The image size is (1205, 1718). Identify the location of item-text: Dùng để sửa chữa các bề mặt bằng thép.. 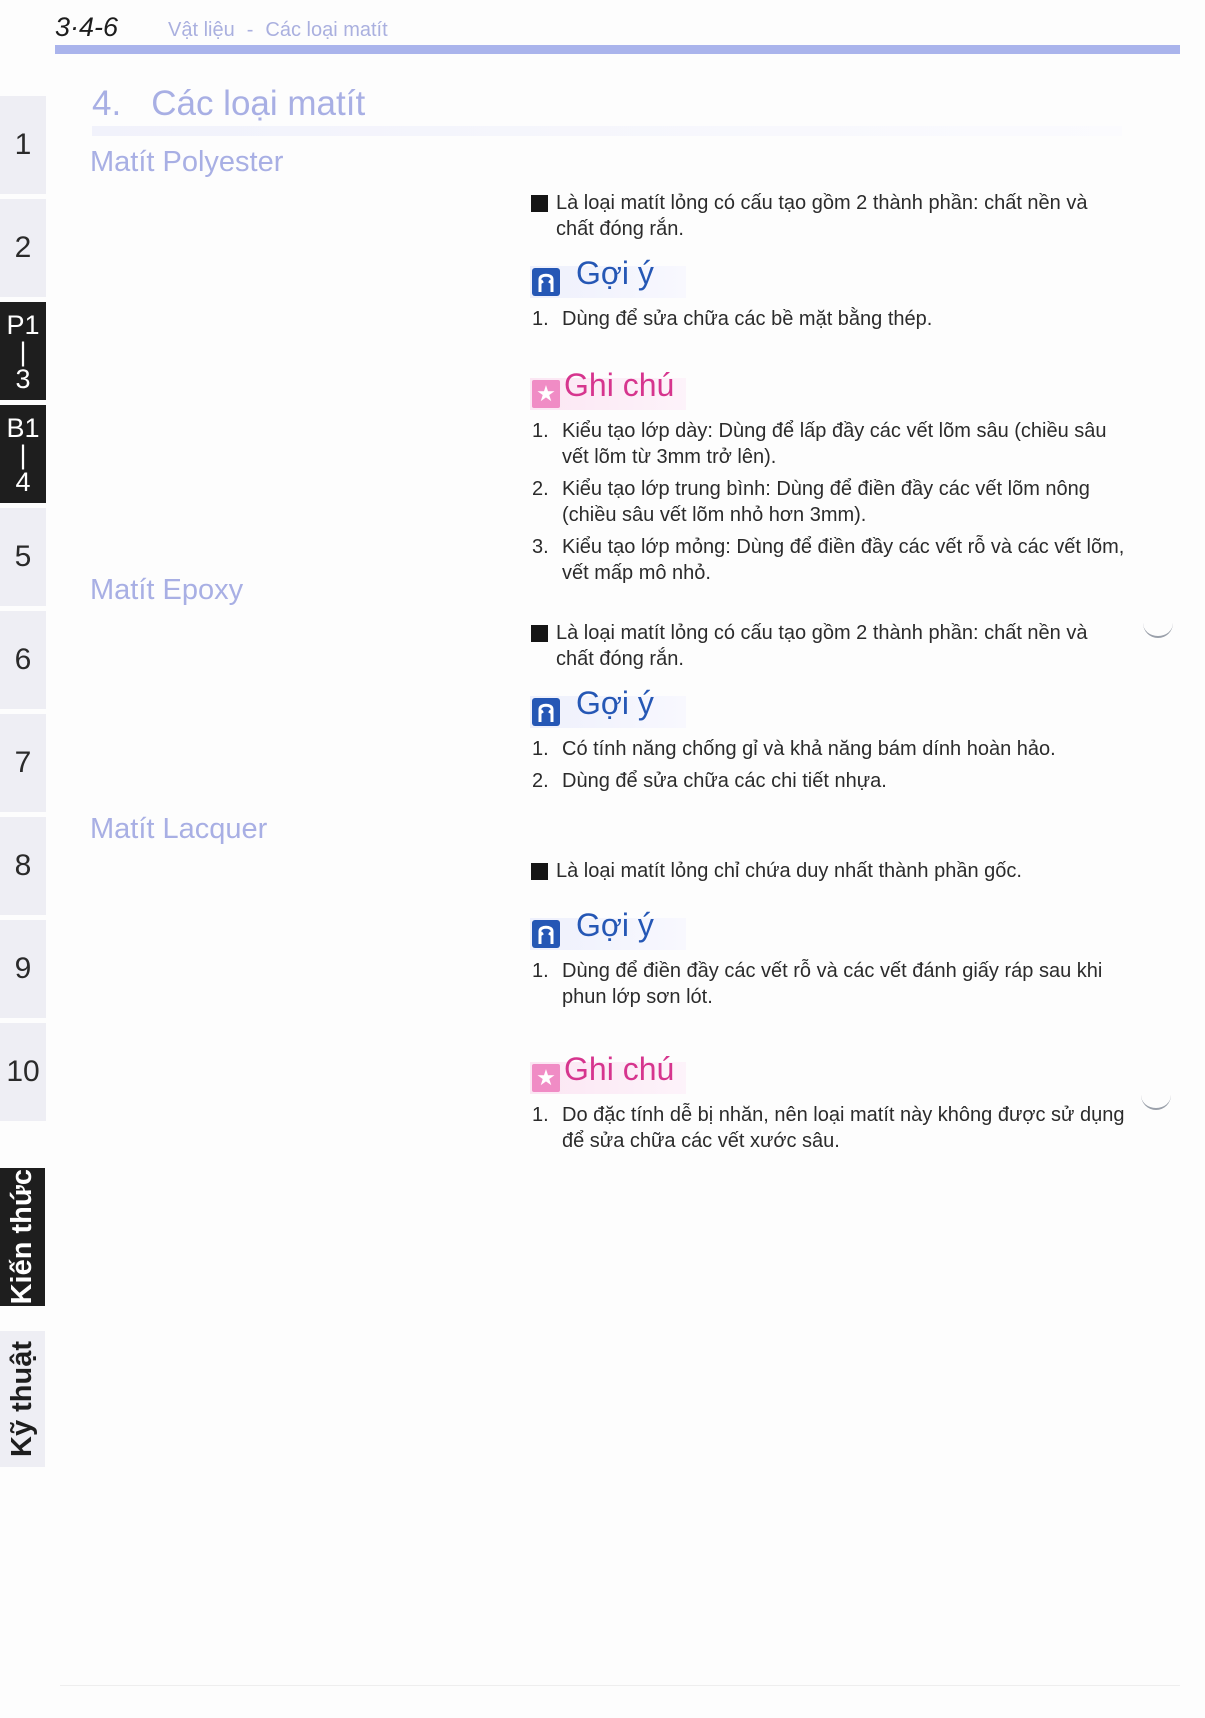
(747, 319).